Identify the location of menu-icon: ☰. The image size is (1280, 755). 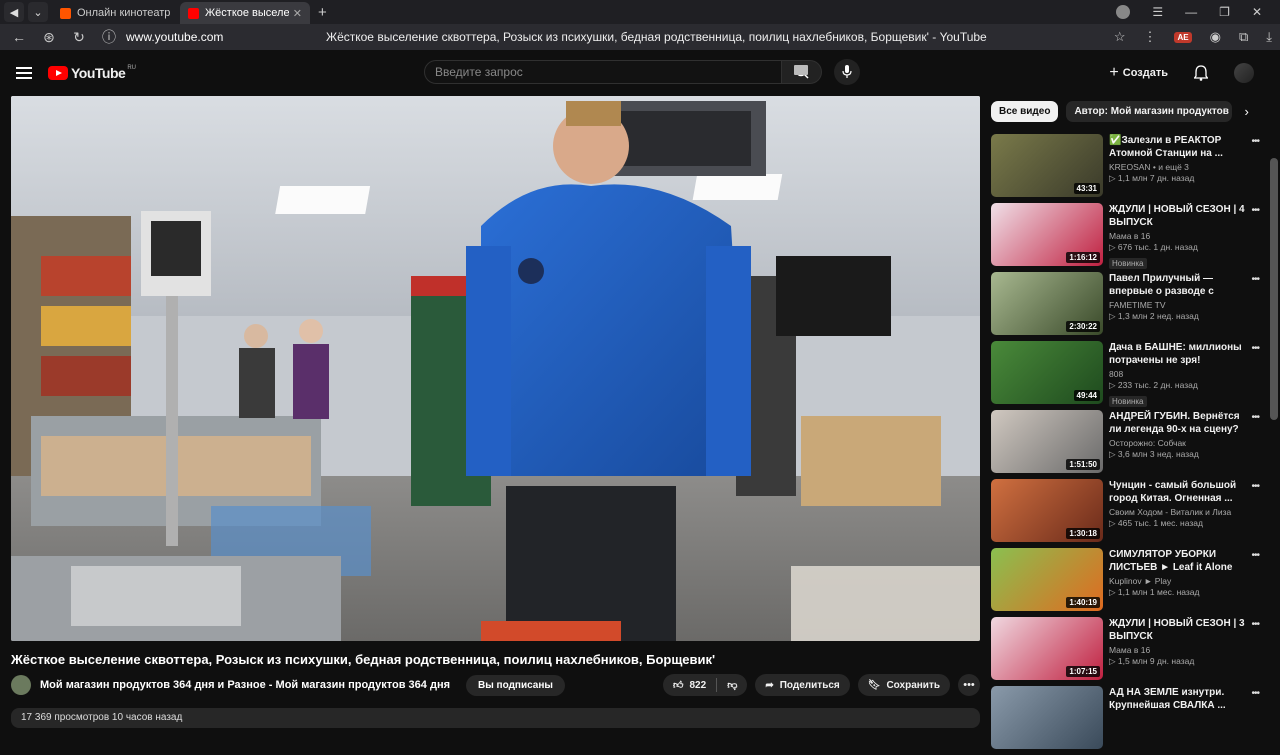
(1157, 12).